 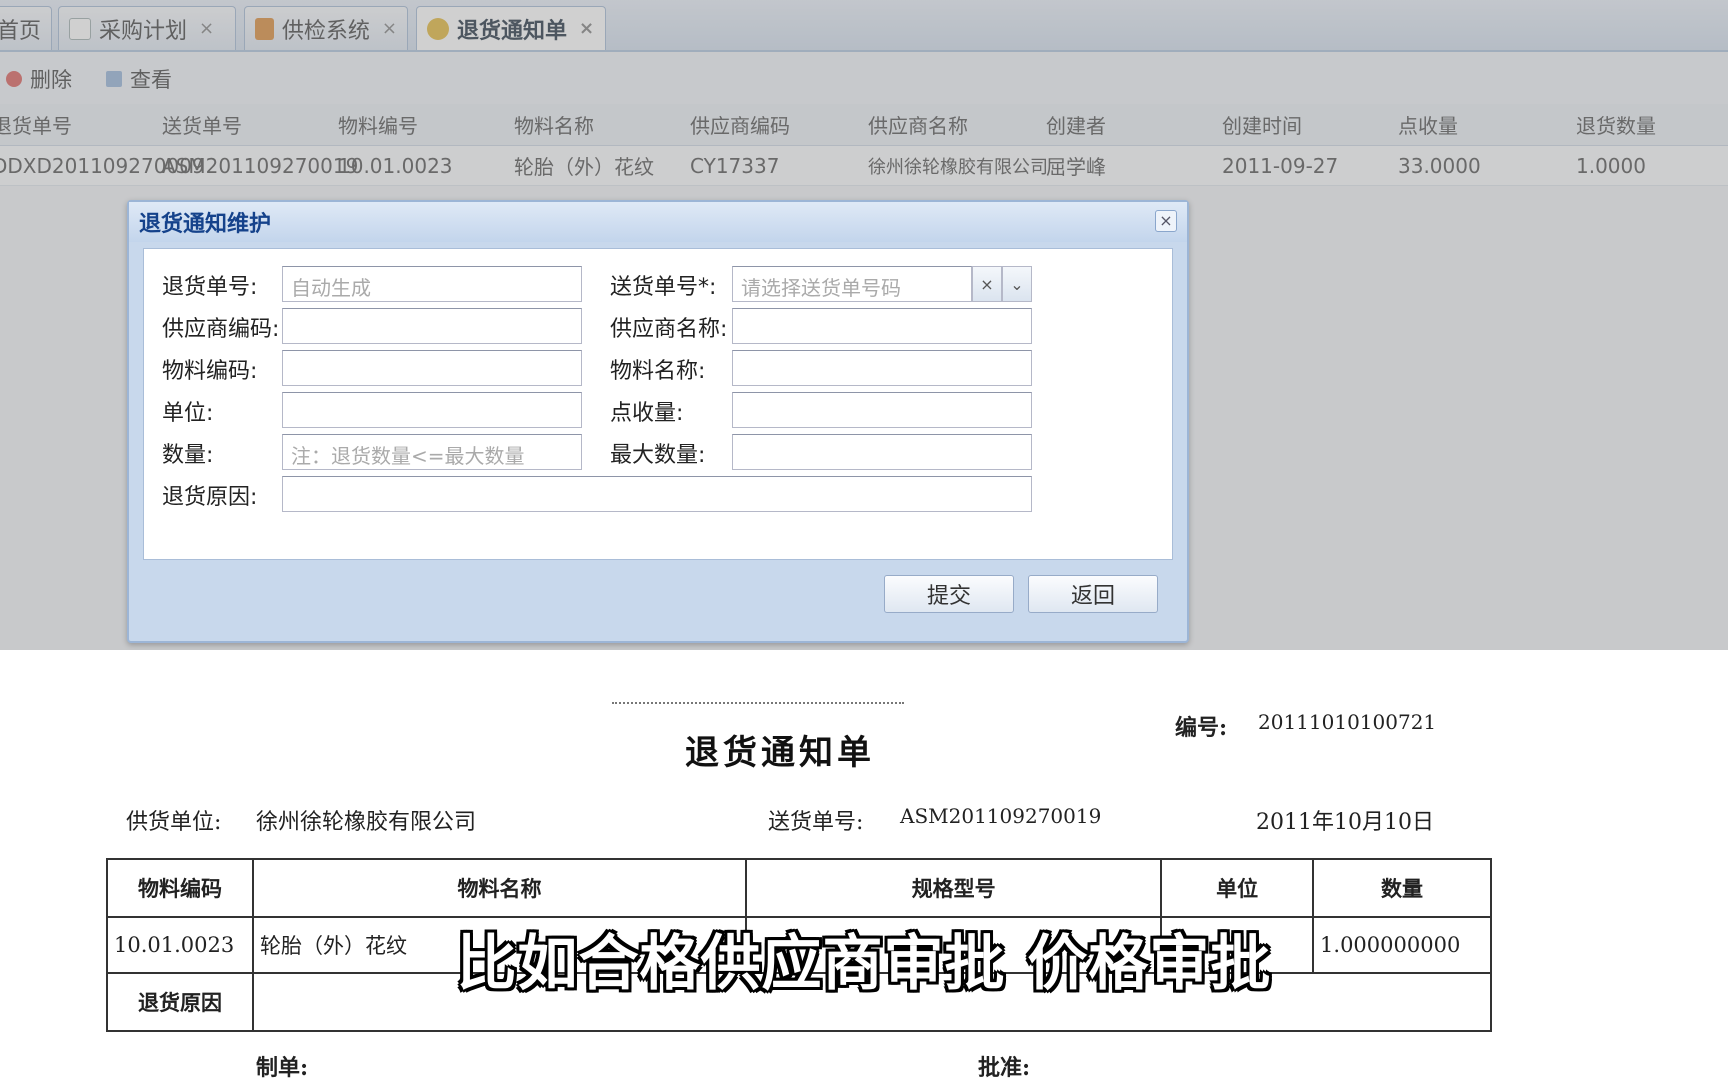 What do you see at coordinates (210, 287) in the screenshot?
I see `return-no-label: 退货单号:` at bounding box center [210, 287].